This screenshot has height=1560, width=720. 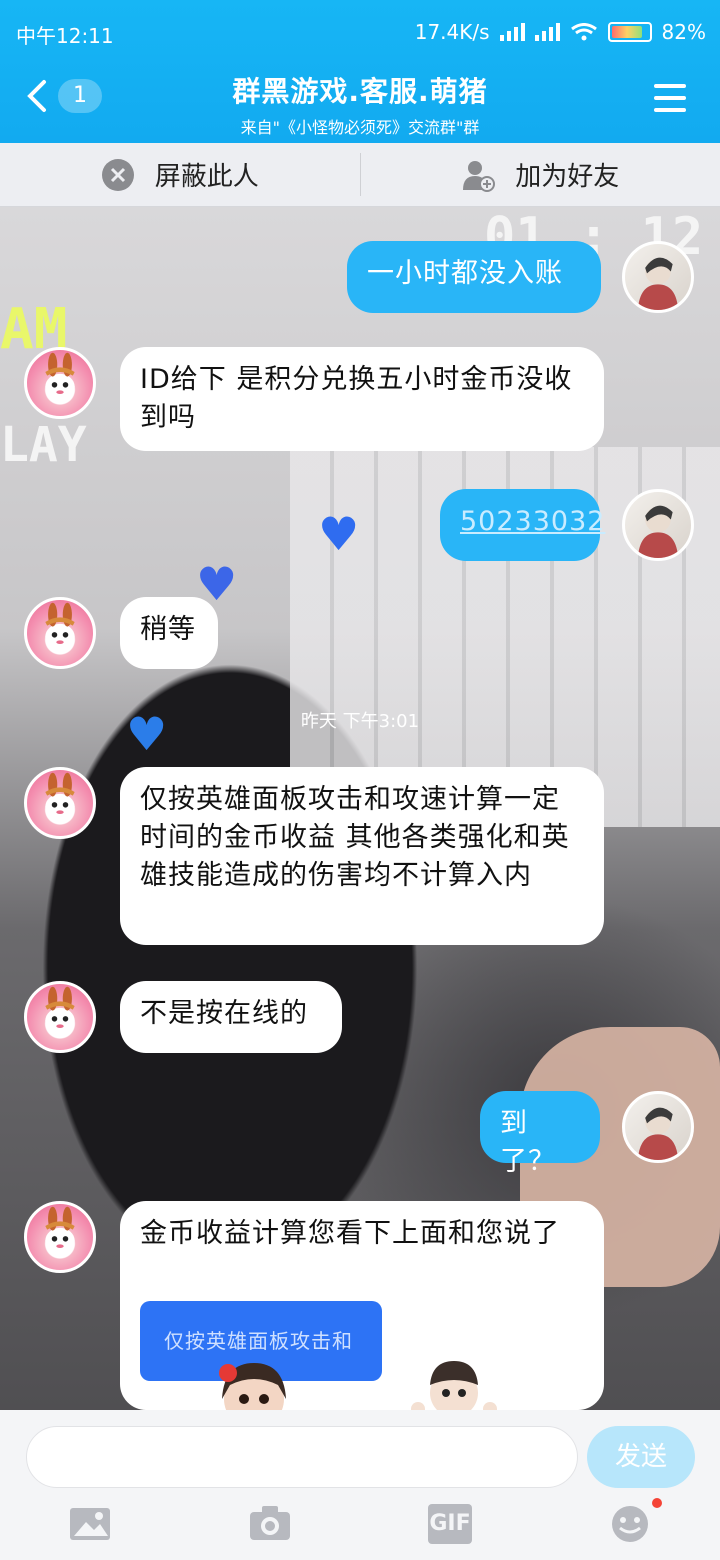 What do you see at coordinates (206, 177) in the screenshot?
I see `block-user-label: 屏蔽此人` at bounding box center [206, 177].